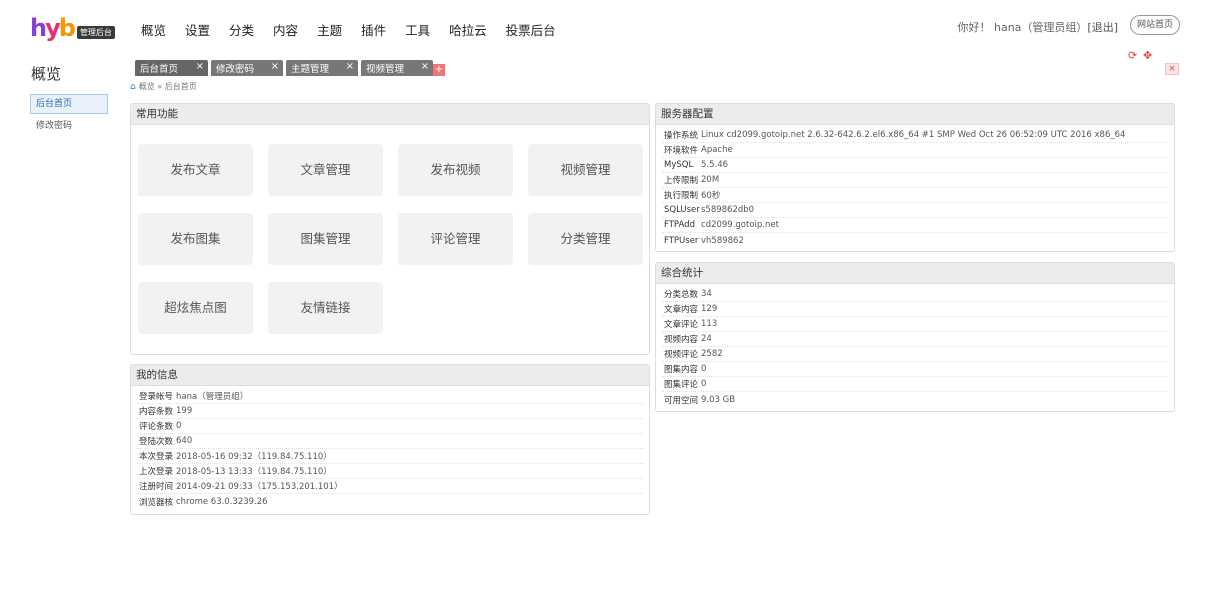 The height and width of the screenshot is (610, 1210). I want to click on sidebar: 概览 后台首页 修改密码, so click(70, 97).